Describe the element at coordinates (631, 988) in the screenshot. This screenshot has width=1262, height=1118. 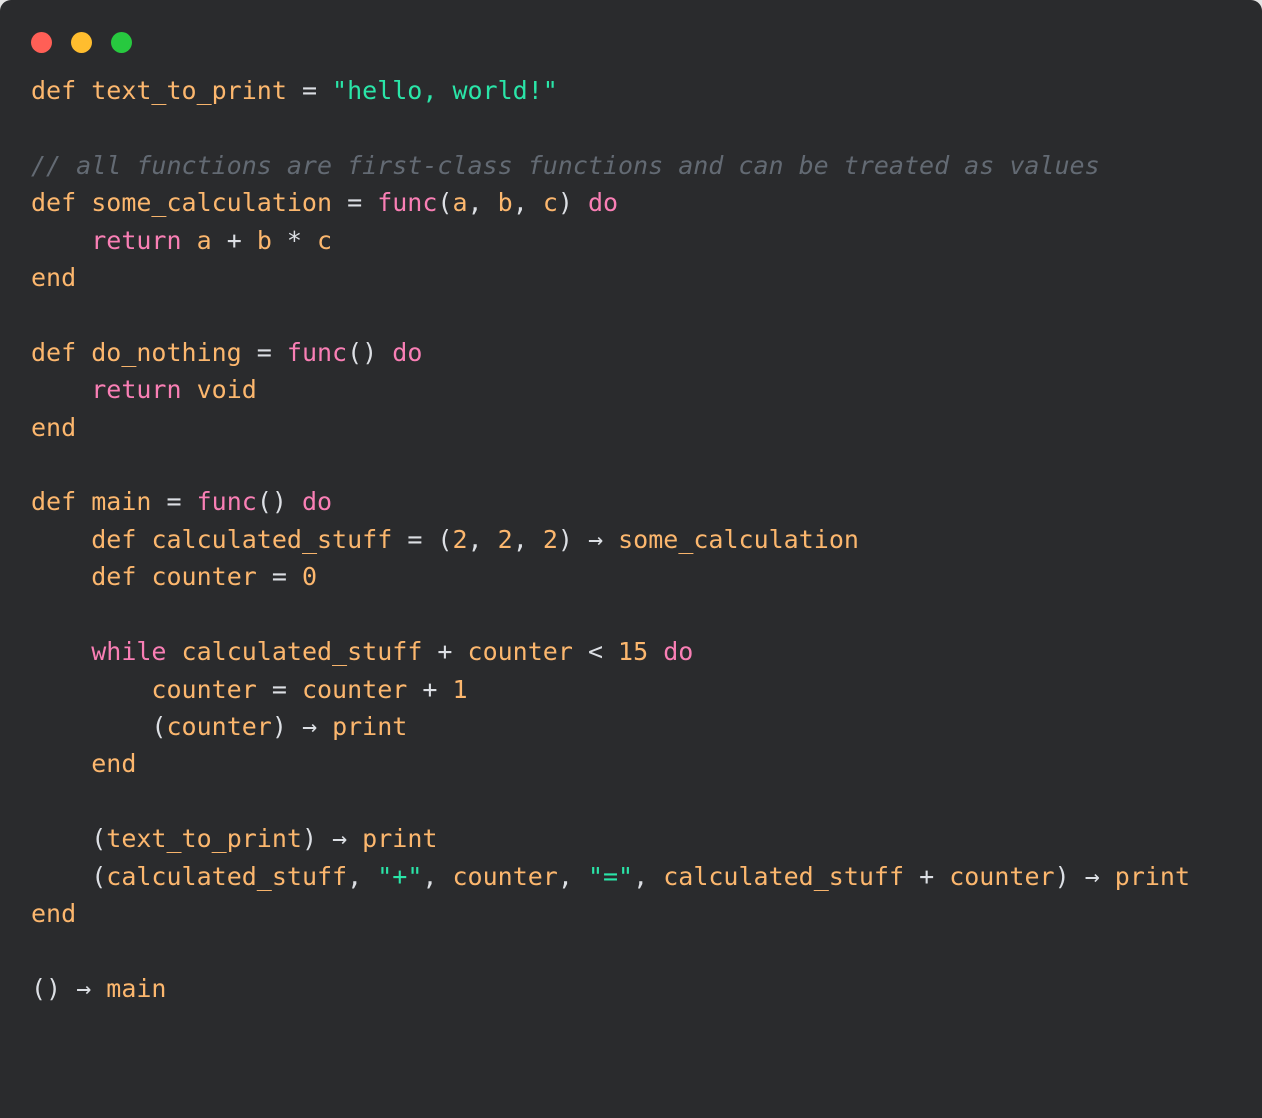
I see `code-line: () → main` at that location.